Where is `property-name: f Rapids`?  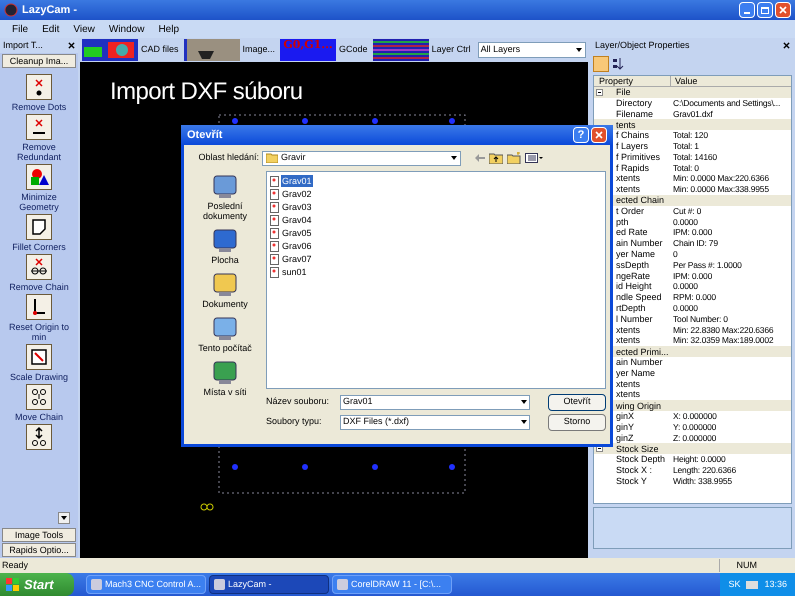 property-name: f Rapids is located at coordinates (633, 167).